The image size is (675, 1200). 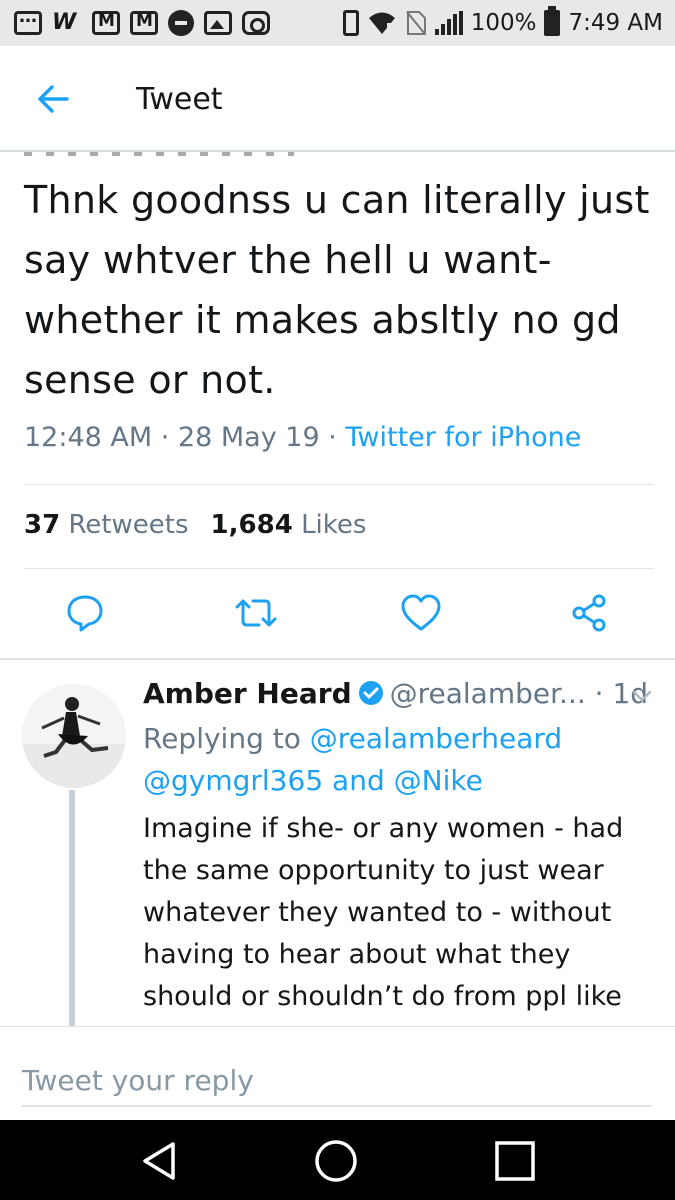 What do you see at coordinates (436, 738) in the screenshot?
I see `mention-link: @realamberheard` at bounding box center [436, 738].